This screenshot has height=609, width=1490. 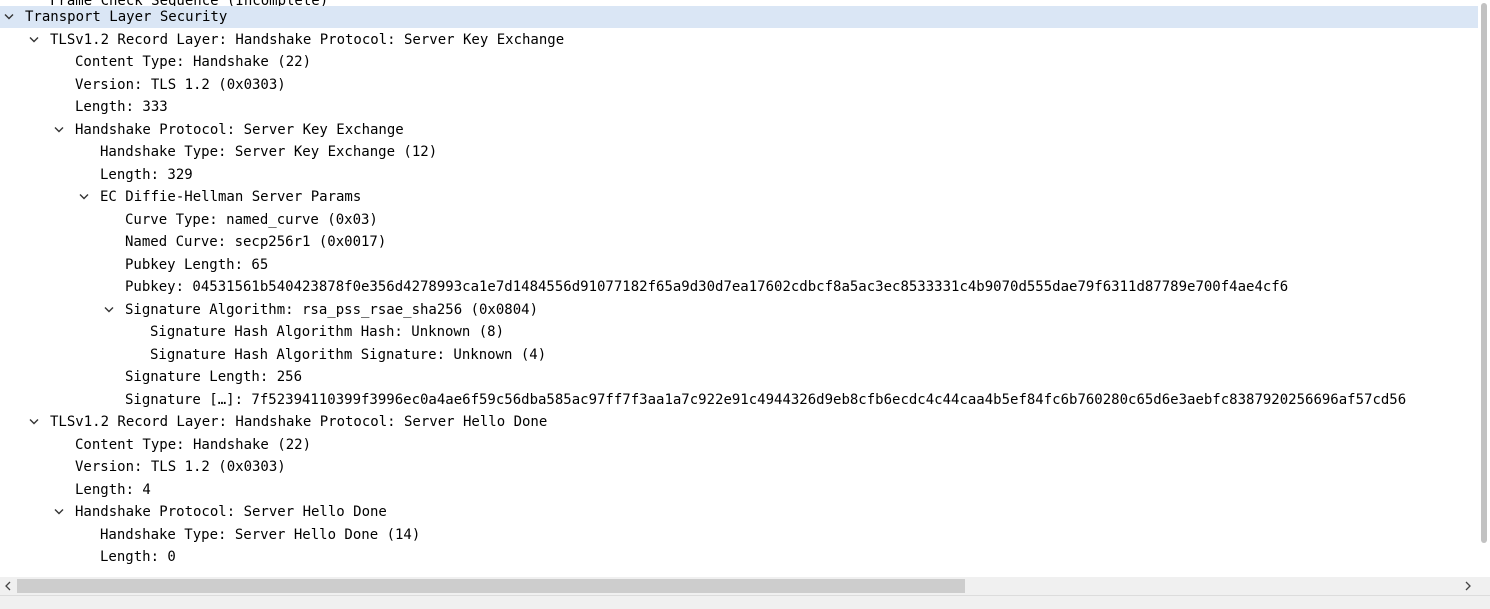 I want to click on tree-row-label: Handshake Protocol: Server Key Exchange, so click(x=239, y=130).